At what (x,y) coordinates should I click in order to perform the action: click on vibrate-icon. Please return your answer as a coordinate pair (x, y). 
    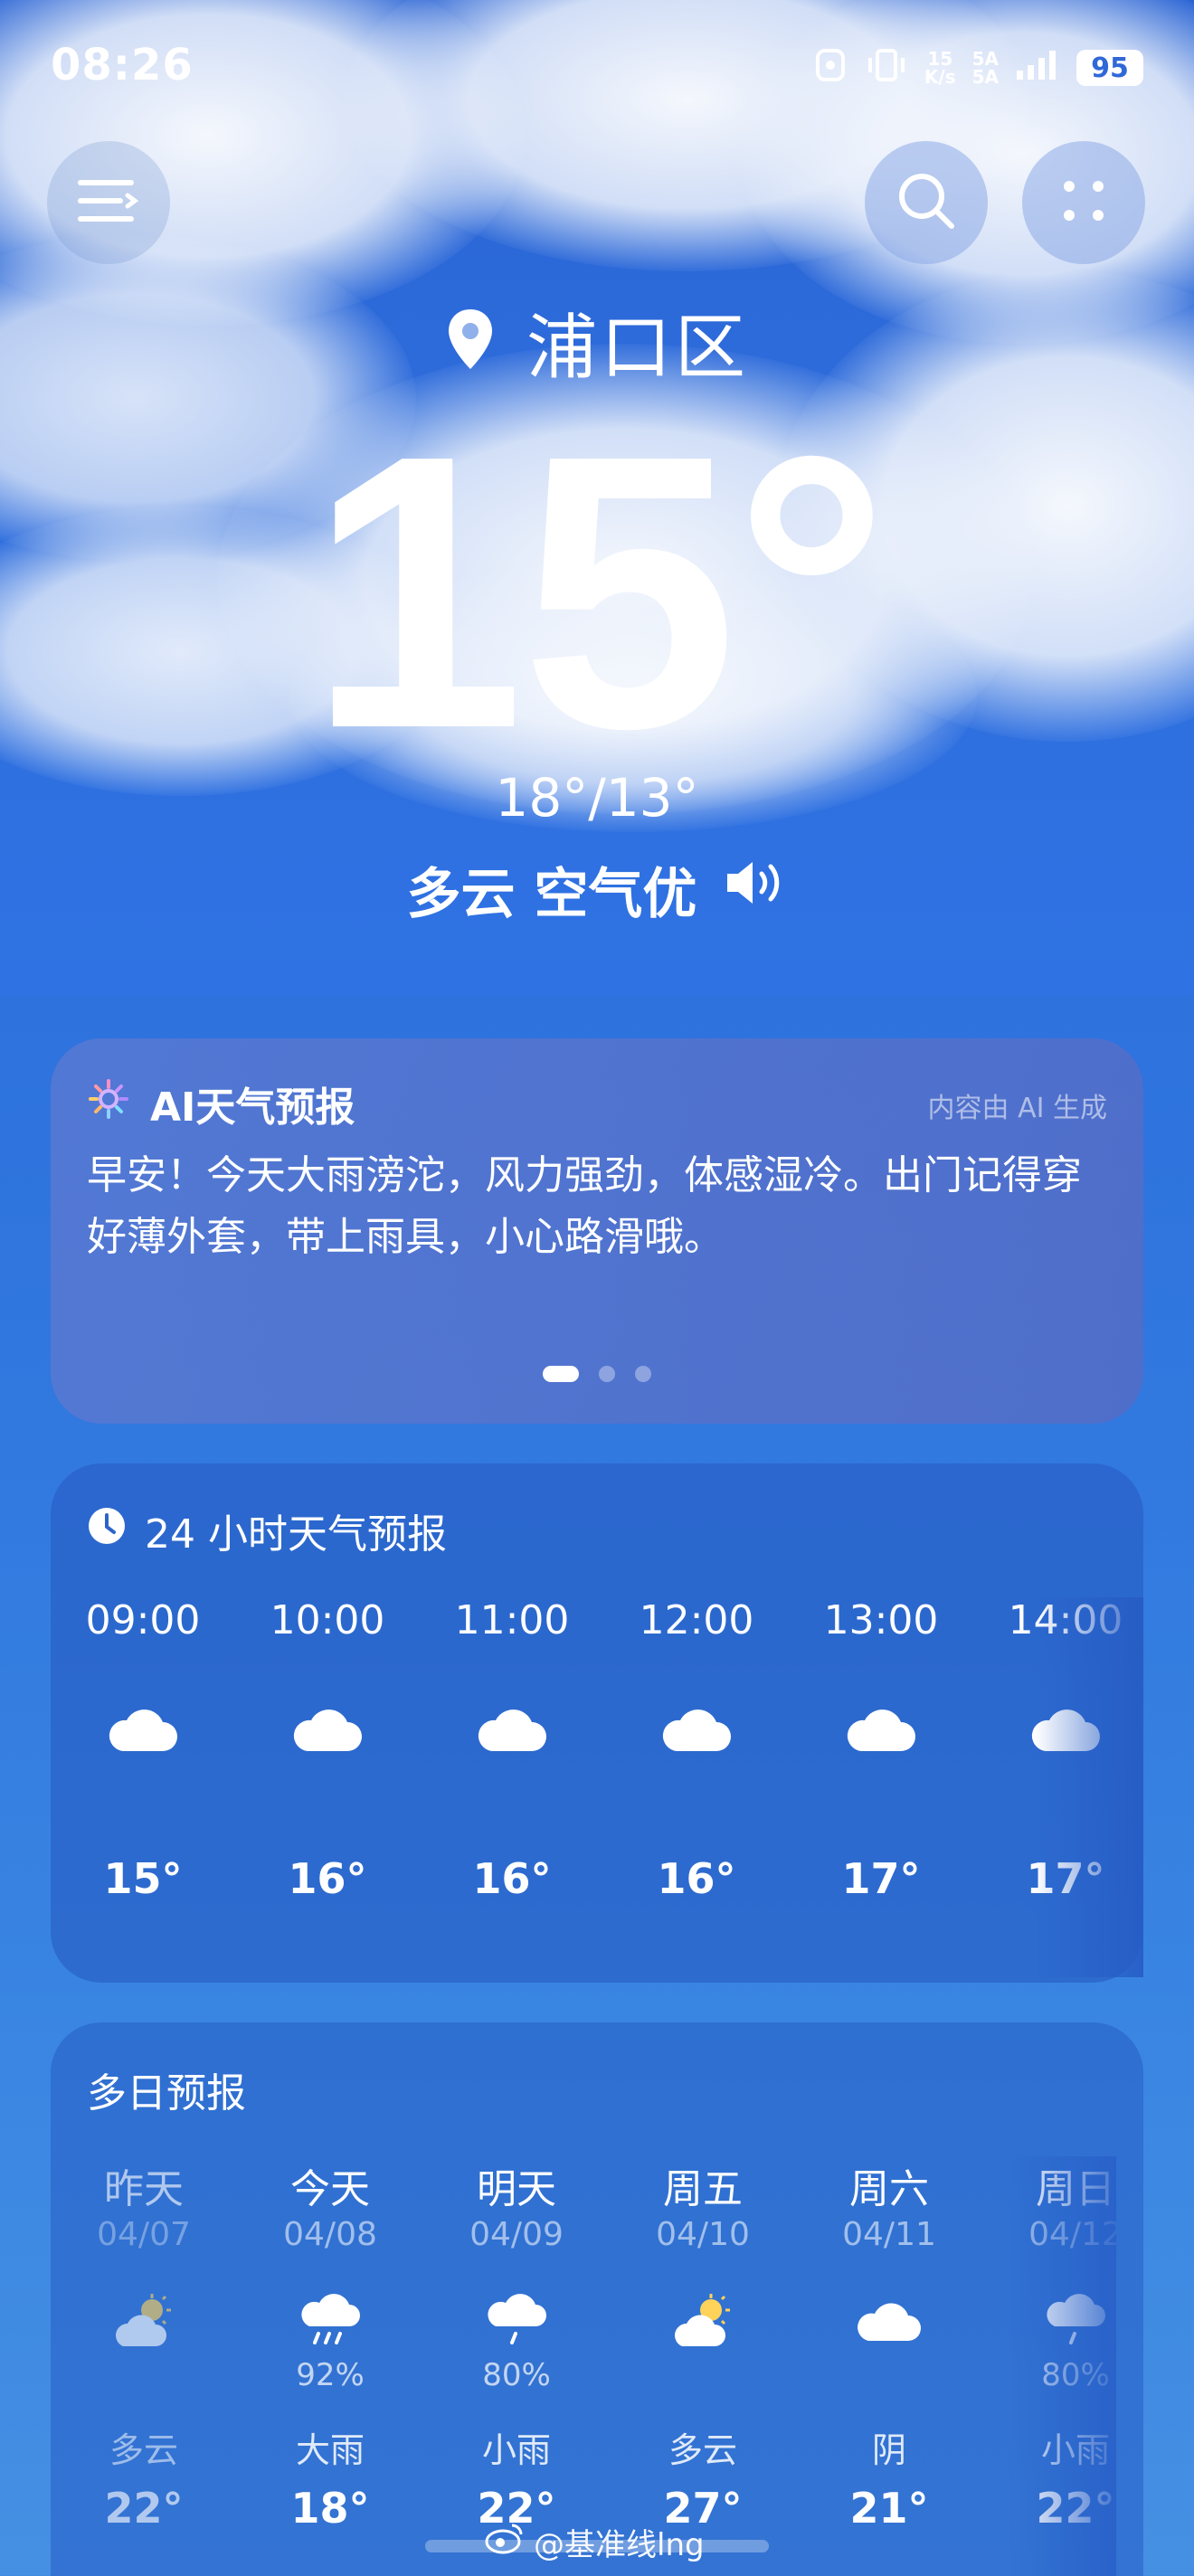
    Looking at the image, I should click on (886, 68).